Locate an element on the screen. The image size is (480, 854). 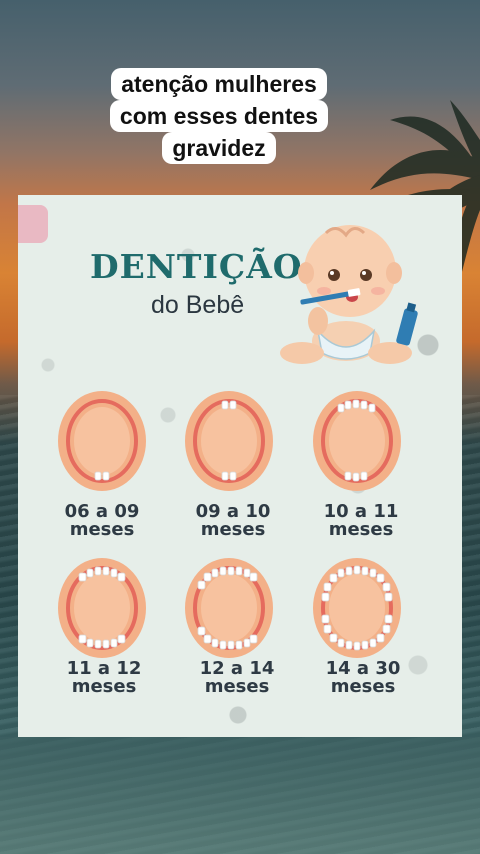
stage-label-4: 11 a 12 meses is located at coordinates (104, 678).